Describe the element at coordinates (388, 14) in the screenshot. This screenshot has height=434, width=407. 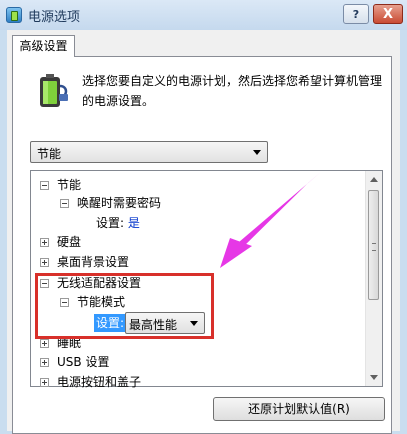
I see `close-button: X` at that location.